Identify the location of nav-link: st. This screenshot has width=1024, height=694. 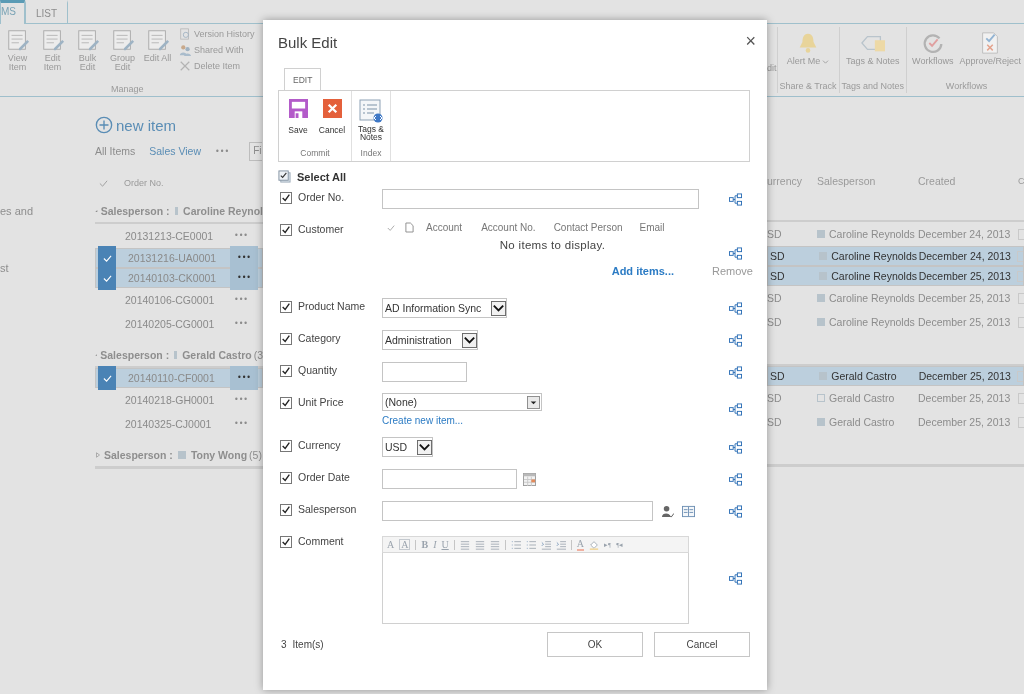
(4, 268).